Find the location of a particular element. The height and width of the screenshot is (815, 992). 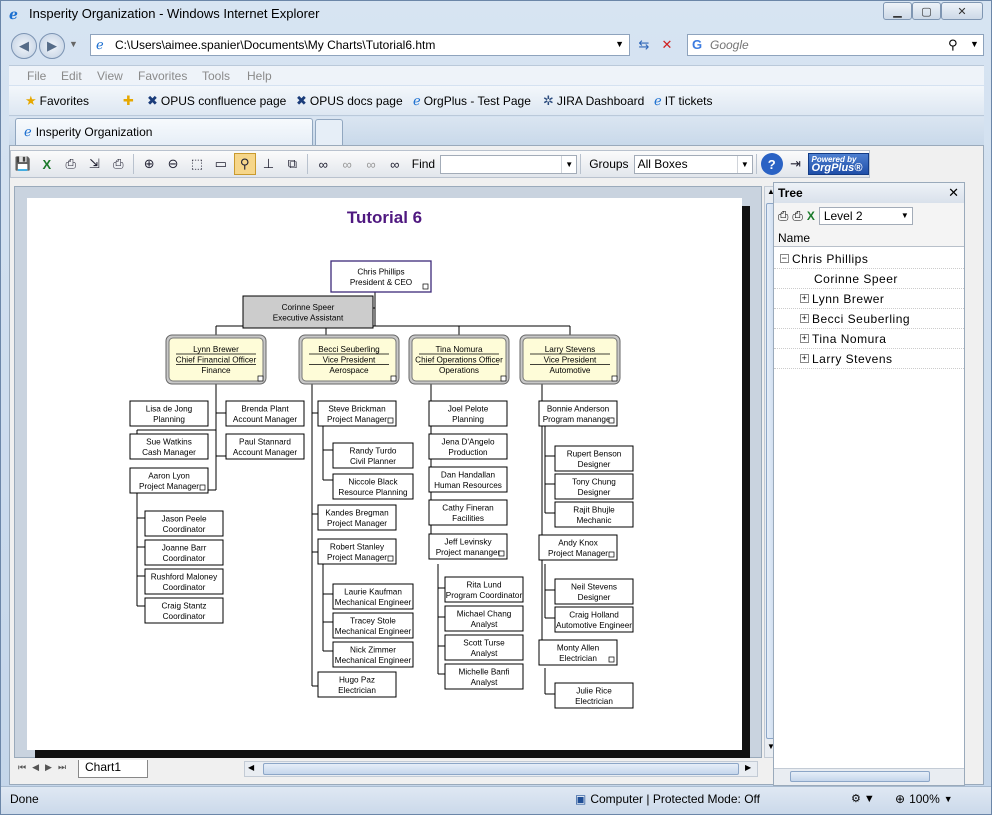

search-box: G ⚲ ▼ is located at coordinates (835, 45).